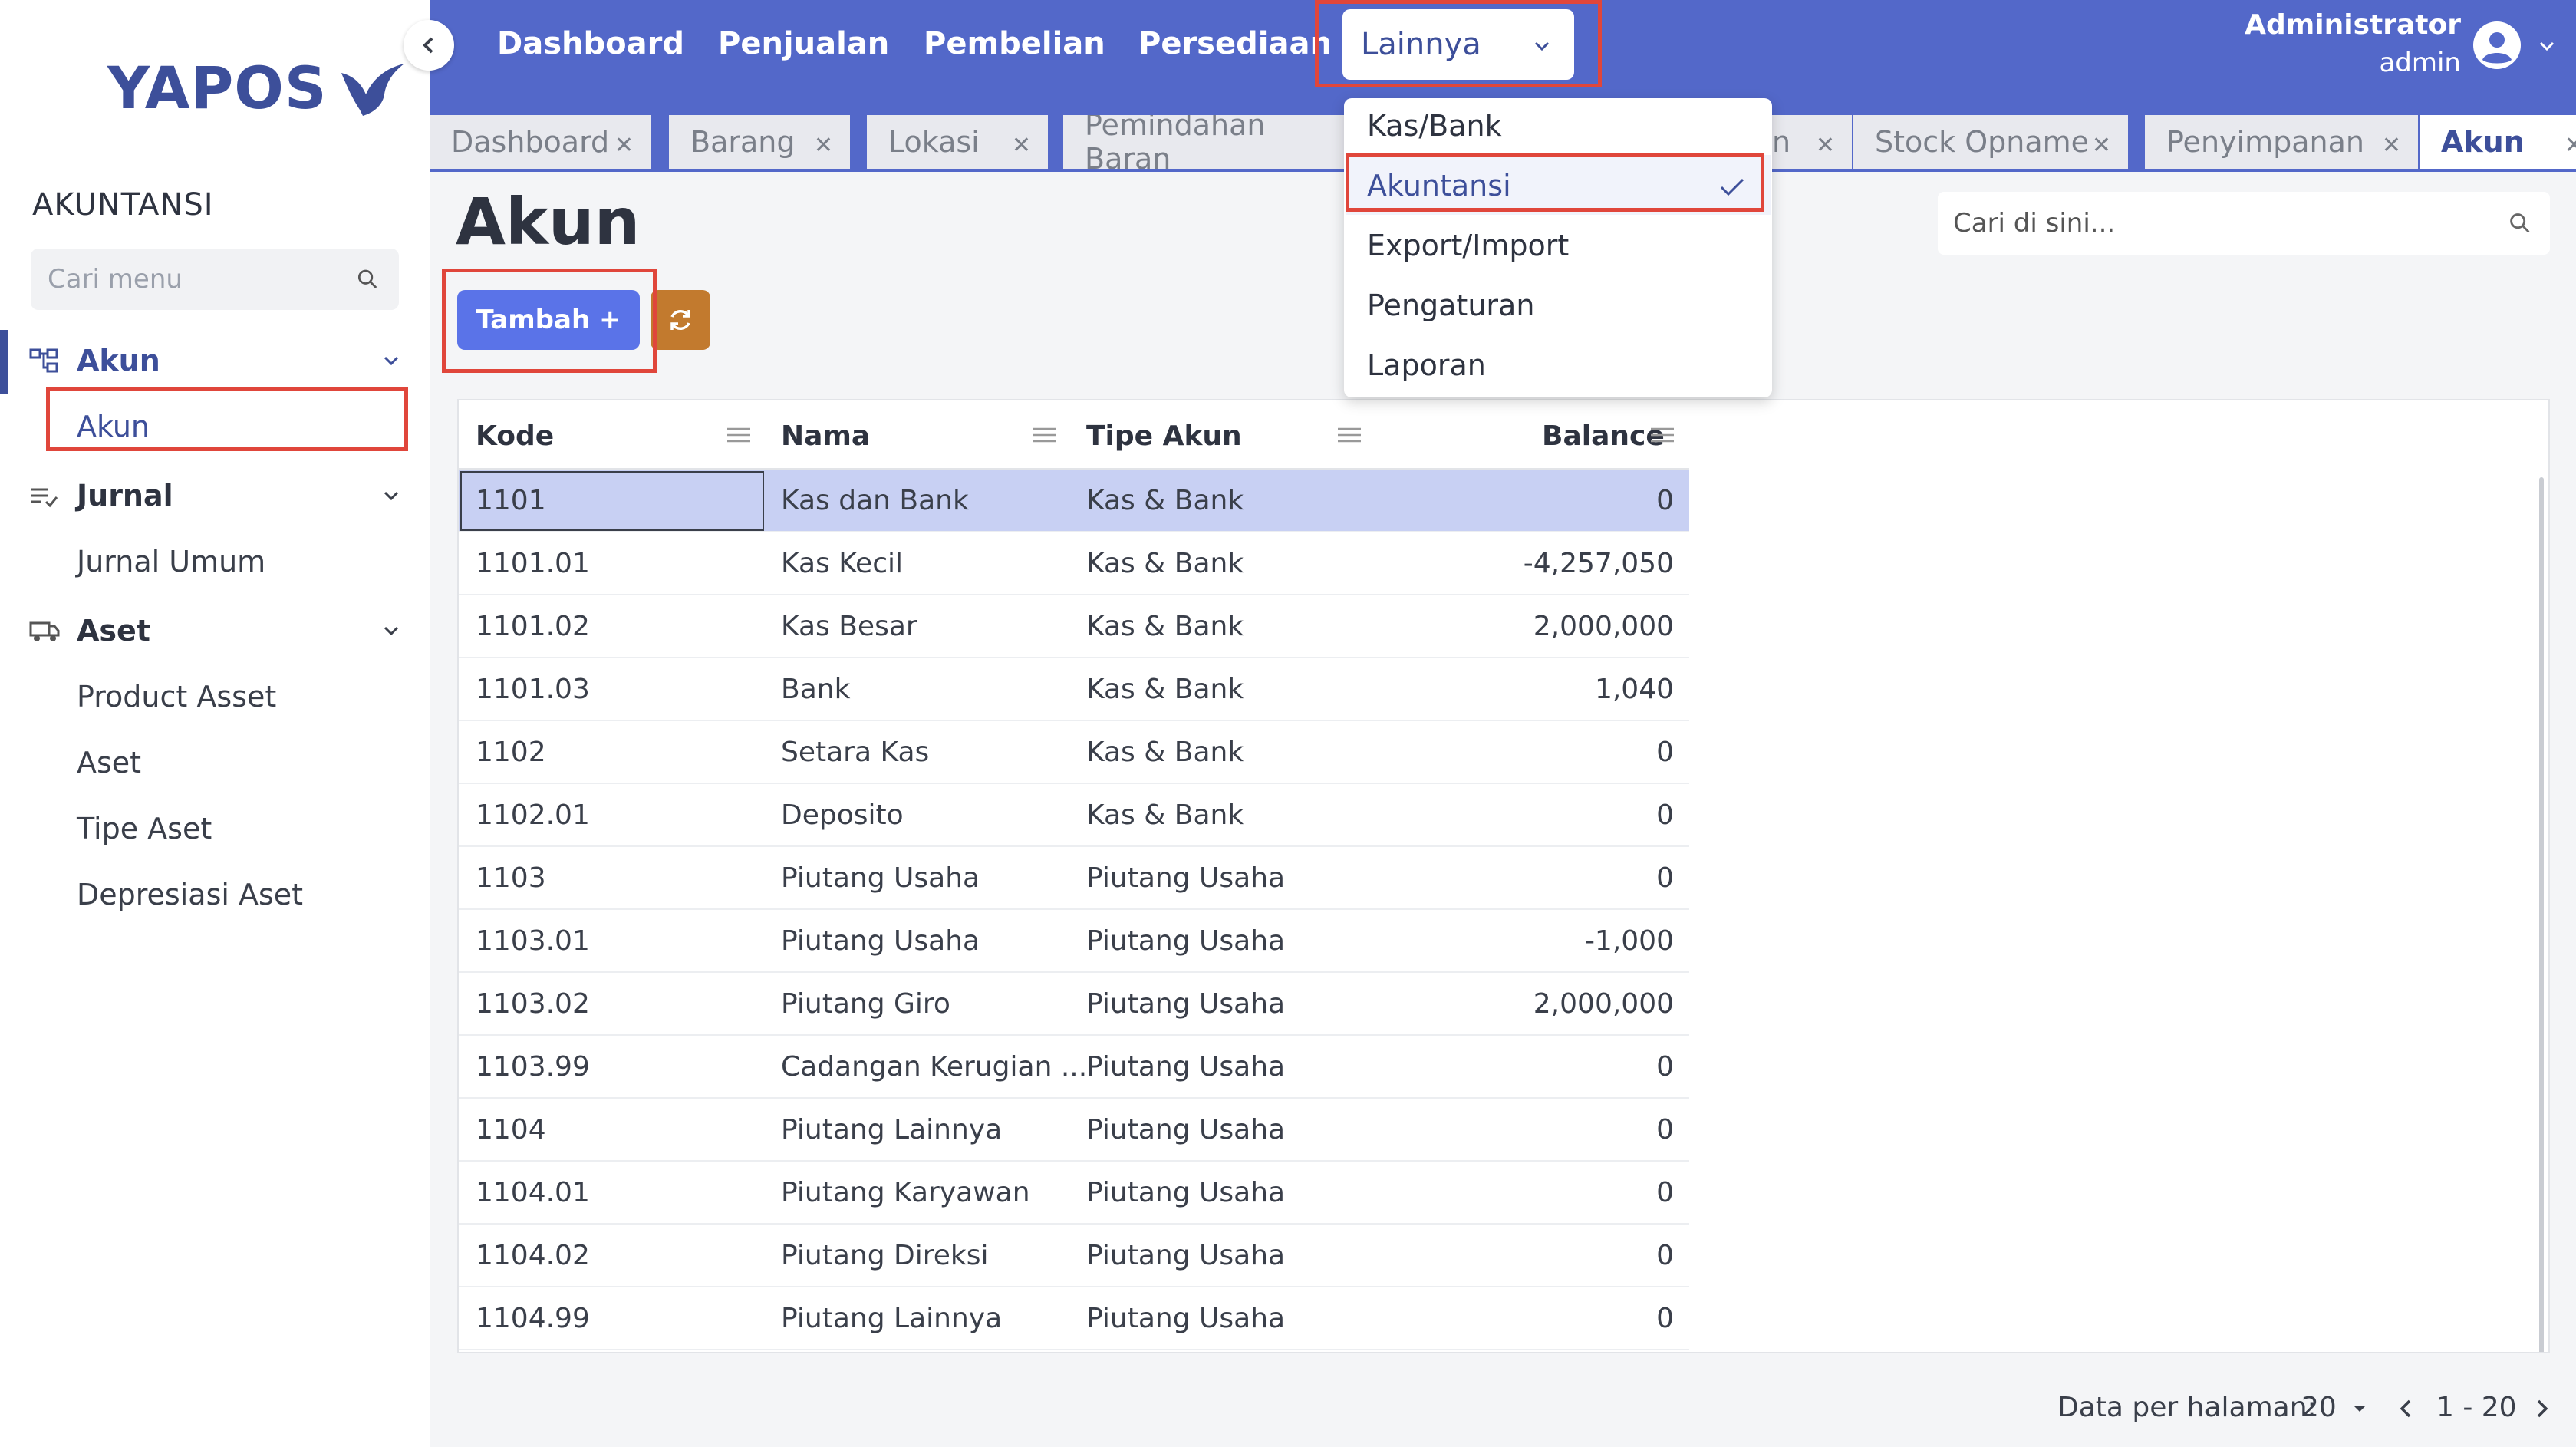 Image resolution: width=2576 pixels, height=1447 pixels. Describe the element at coordinates (1074, 1130) in the screenshot. I see `table-row: 1104 Piutang Lainnya Piutang Usaha 0` at that location.